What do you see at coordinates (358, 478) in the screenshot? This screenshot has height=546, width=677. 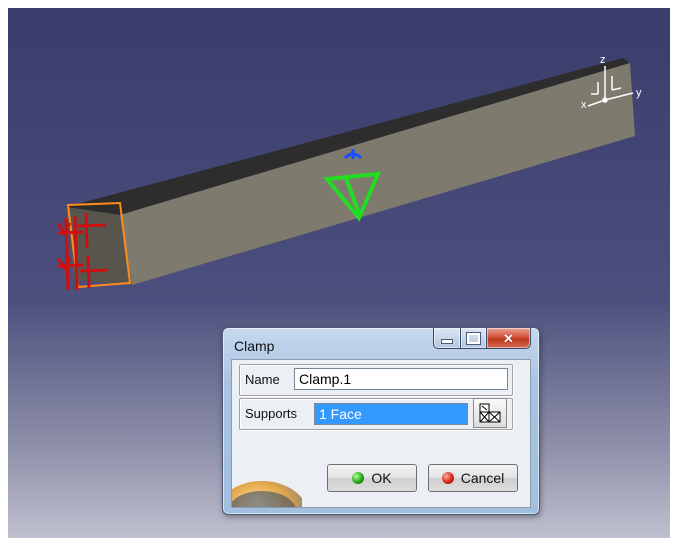 I see `ok-icon` at bounding box center [358, 478].